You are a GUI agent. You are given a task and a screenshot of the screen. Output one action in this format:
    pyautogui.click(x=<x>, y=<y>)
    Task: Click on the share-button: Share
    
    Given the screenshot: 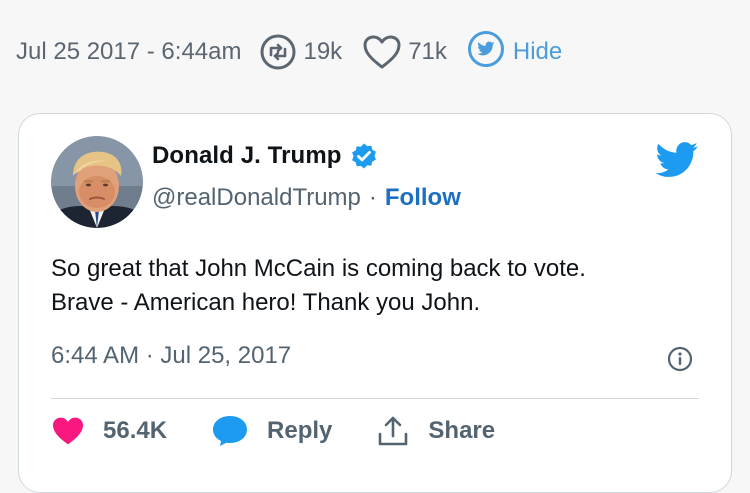 What is the action you would take?
    pyautogui.click(x=435, y=431)
    